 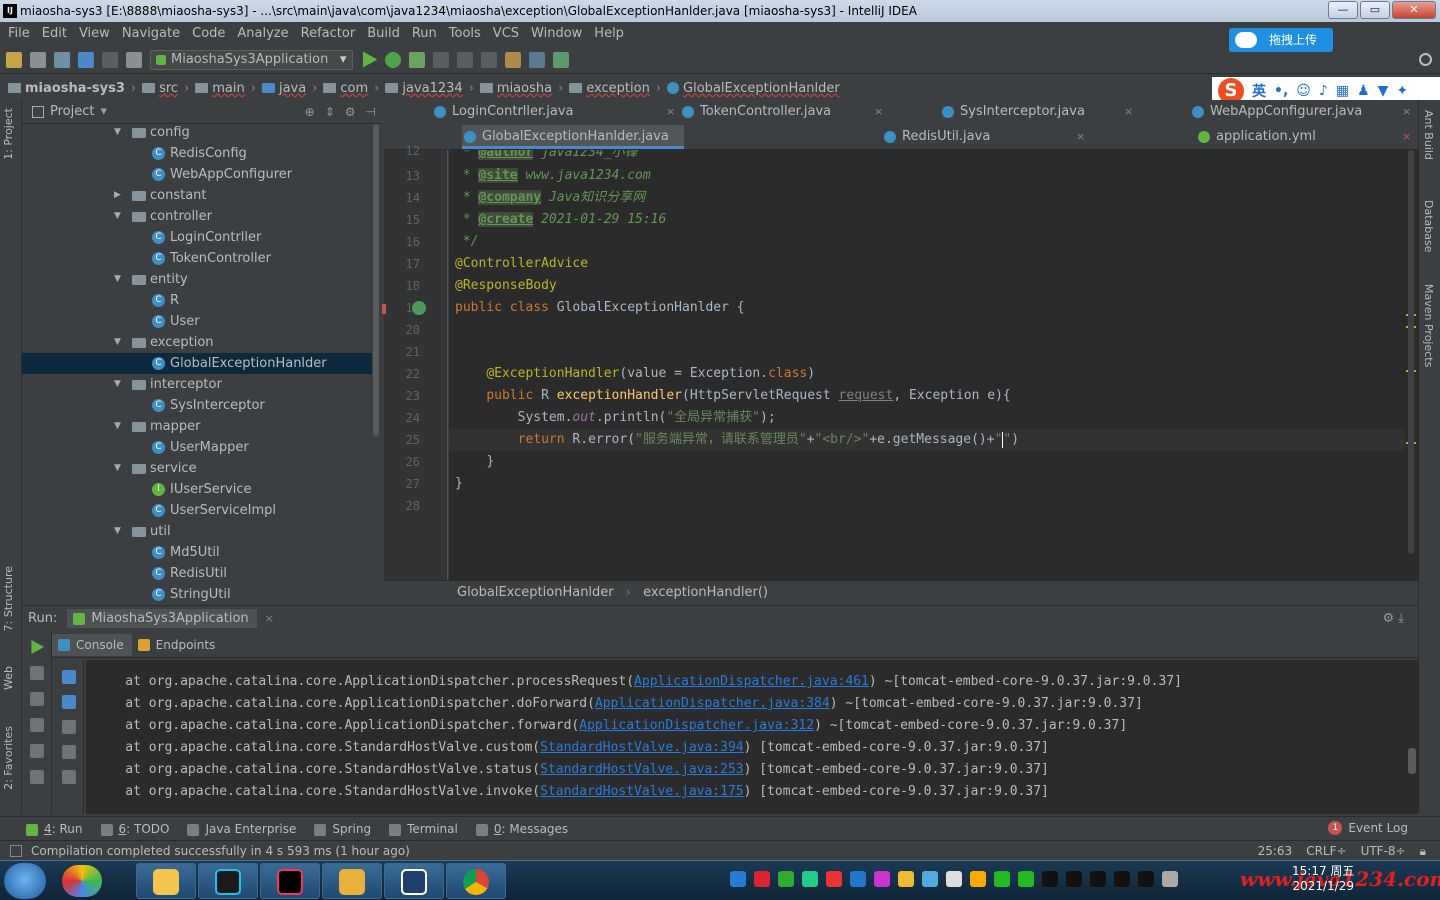 I want to click on tool-tab-messages: 0: Messages, so click(x=521, y=829).